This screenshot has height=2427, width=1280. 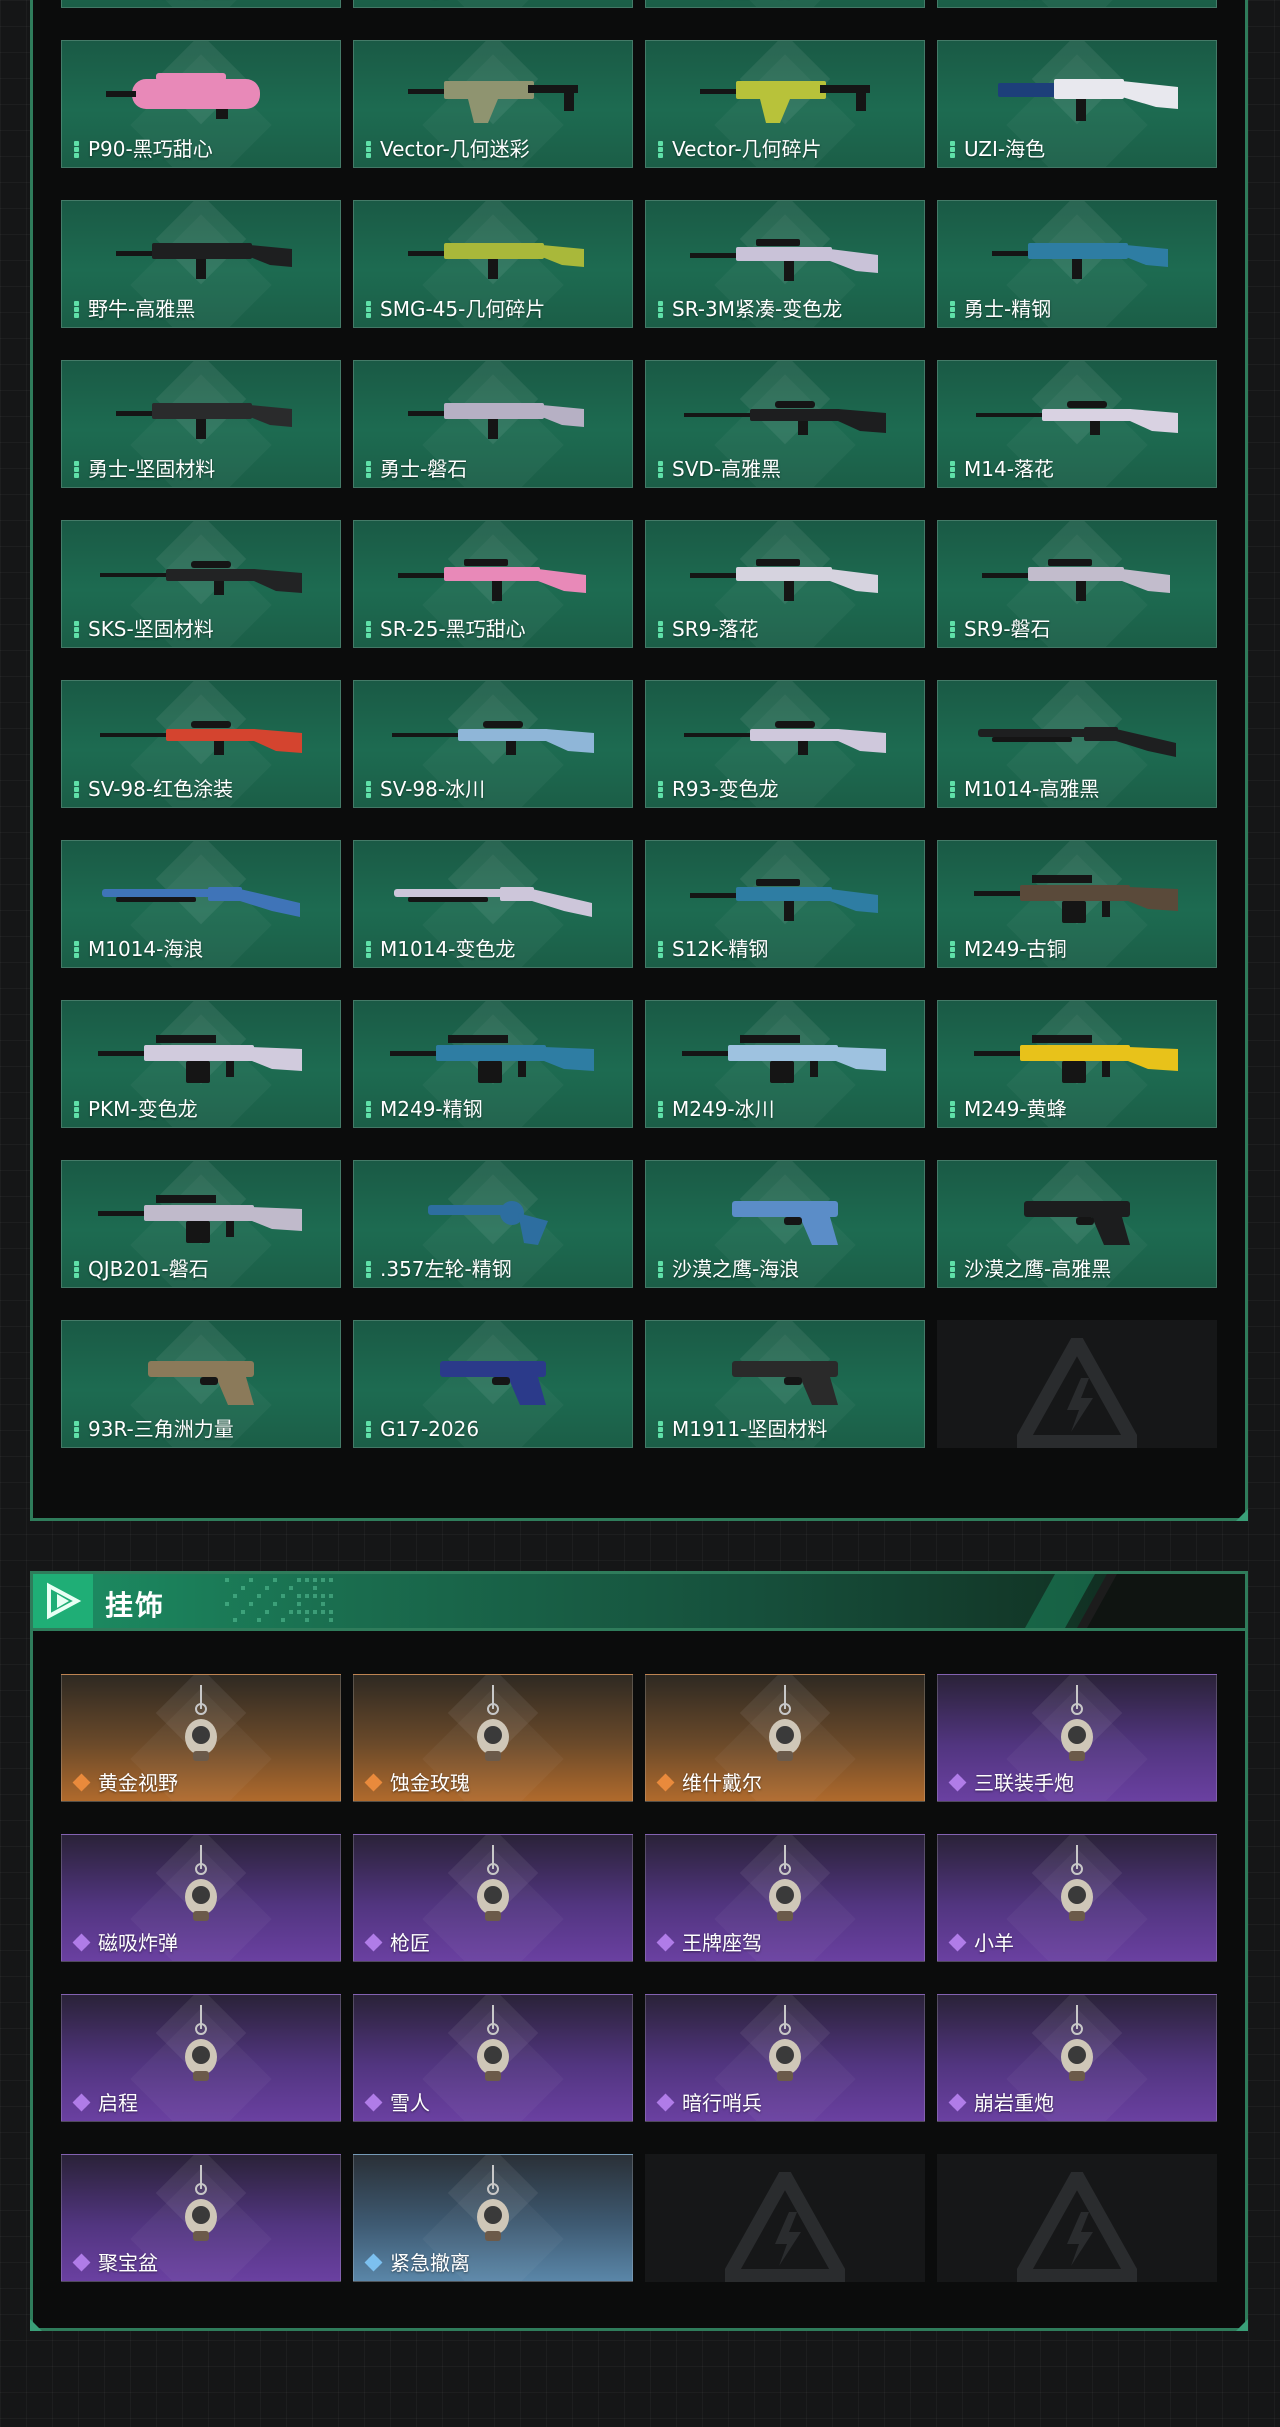 What do you see at coordinates (785, 744) in the screenshot?
I see `weapon-card: R93-变色龙` at bounding box center [785, 744].